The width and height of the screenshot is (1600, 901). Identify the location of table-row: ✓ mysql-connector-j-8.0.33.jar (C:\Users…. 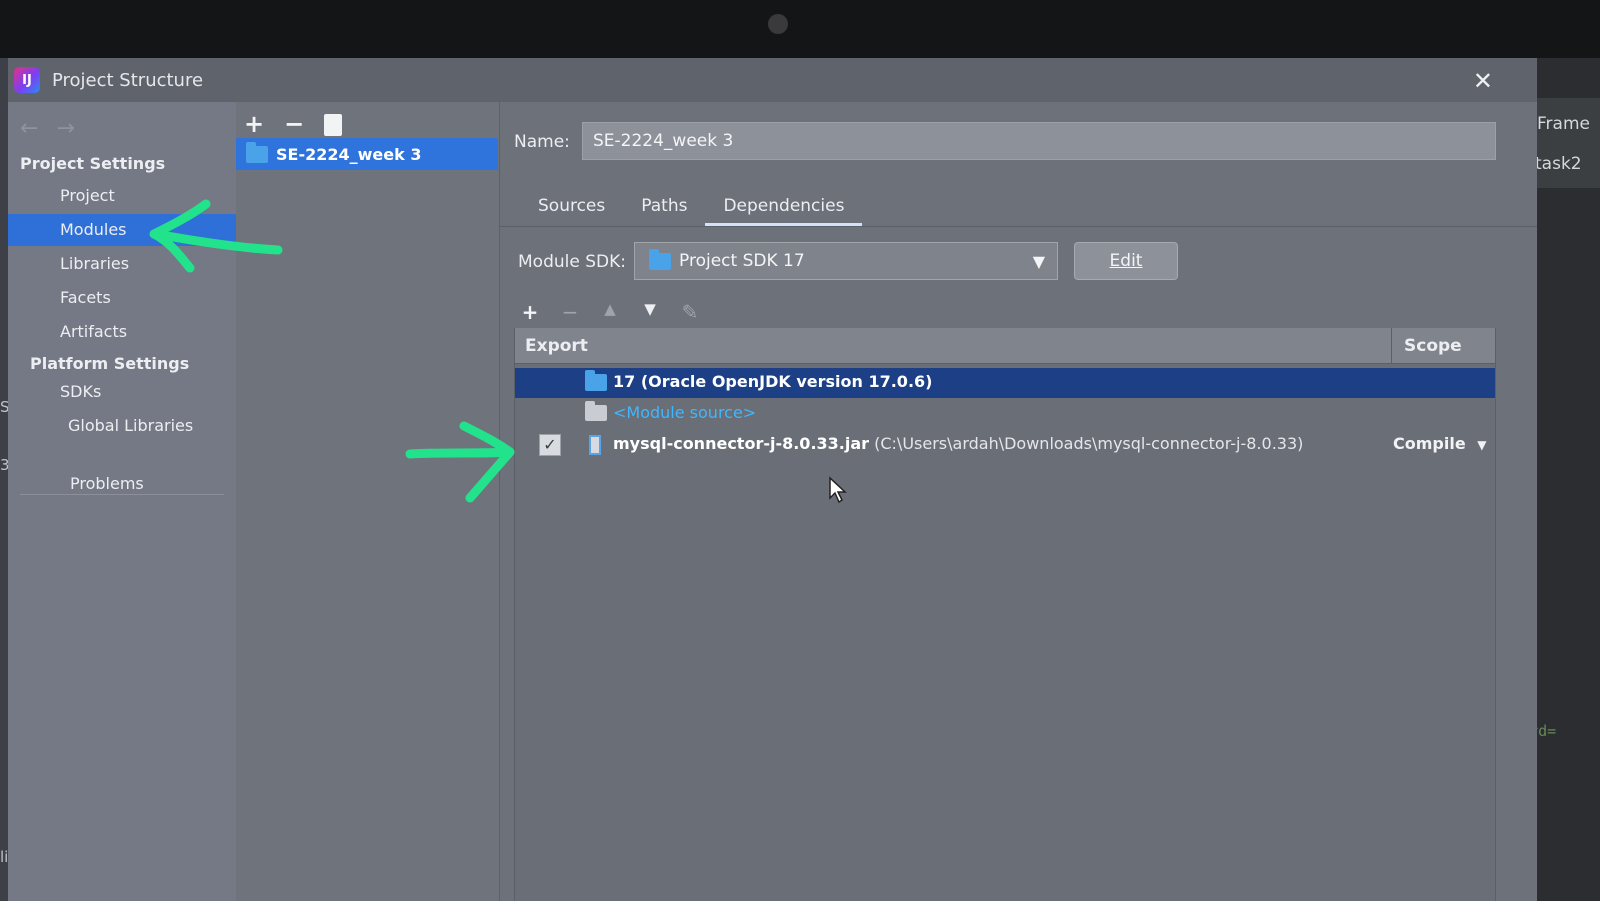
(1005, 445).